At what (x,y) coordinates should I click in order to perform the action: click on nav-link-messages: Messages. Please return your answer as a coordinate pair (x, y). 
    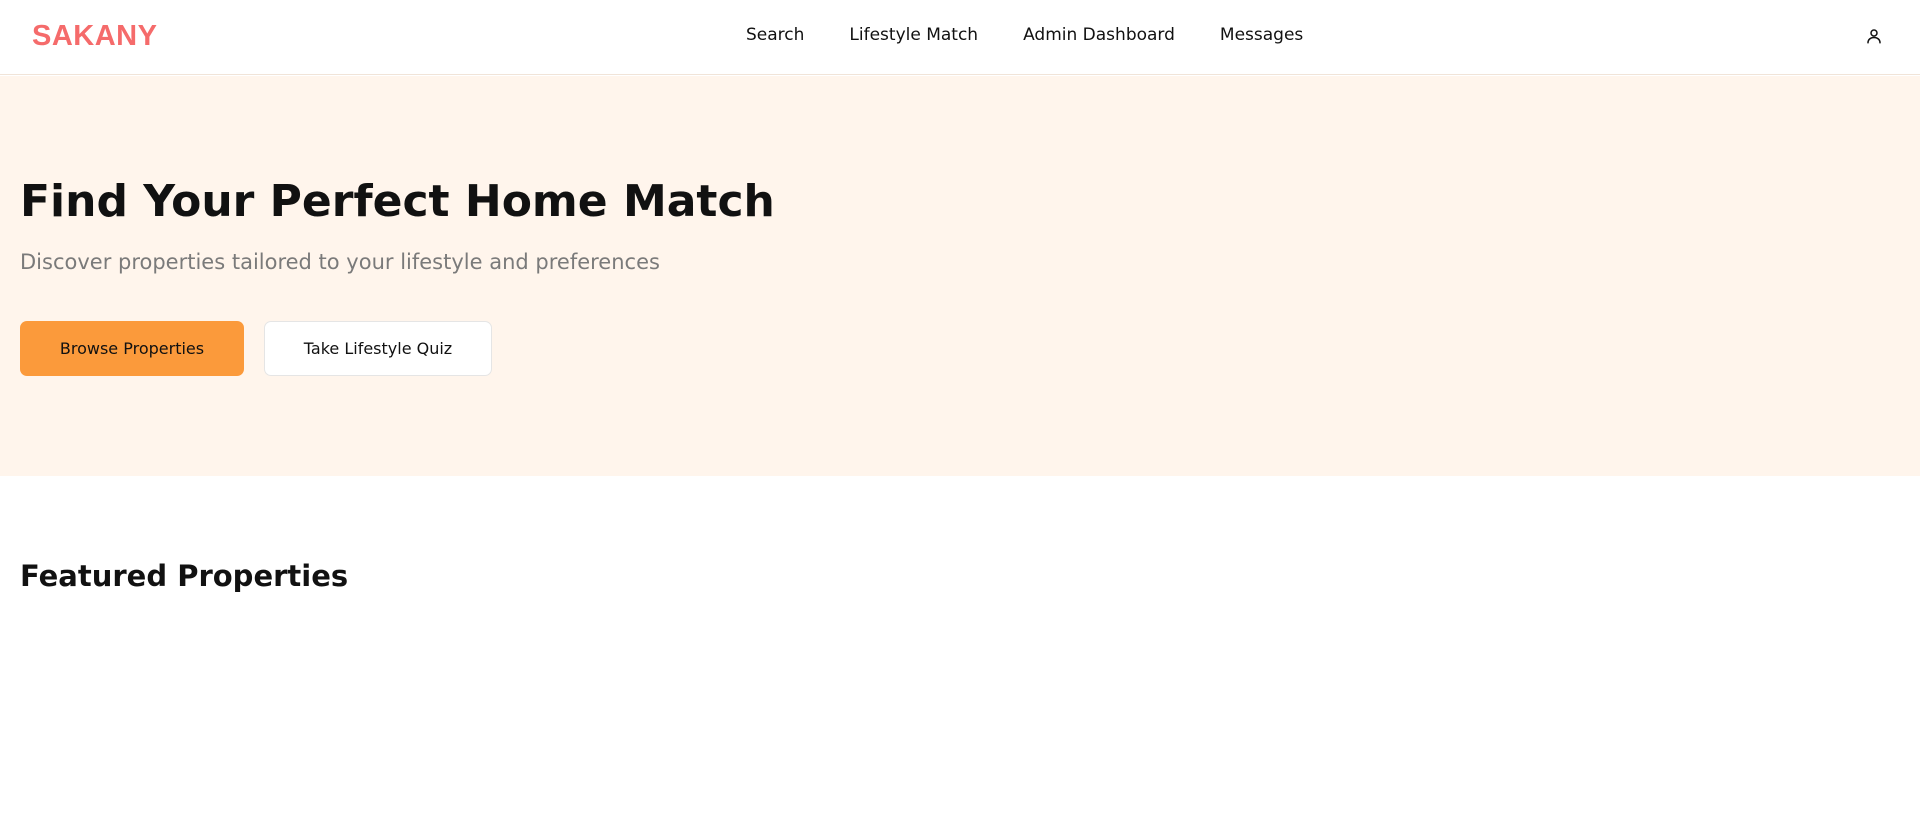
    Looking at the image, I should click on (1261, 35).